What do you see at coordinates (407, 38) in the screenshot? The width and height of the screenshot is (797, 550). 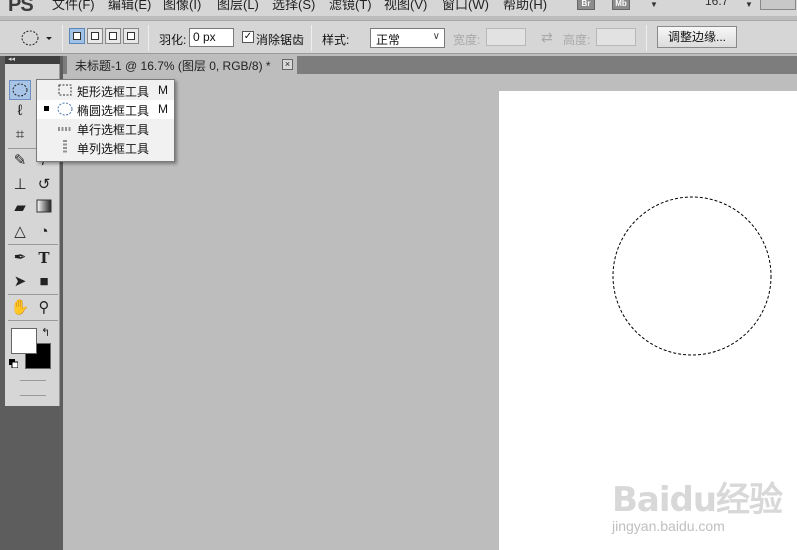 I see `style-select: 正常 ∨` at bounding box center [407, 38].